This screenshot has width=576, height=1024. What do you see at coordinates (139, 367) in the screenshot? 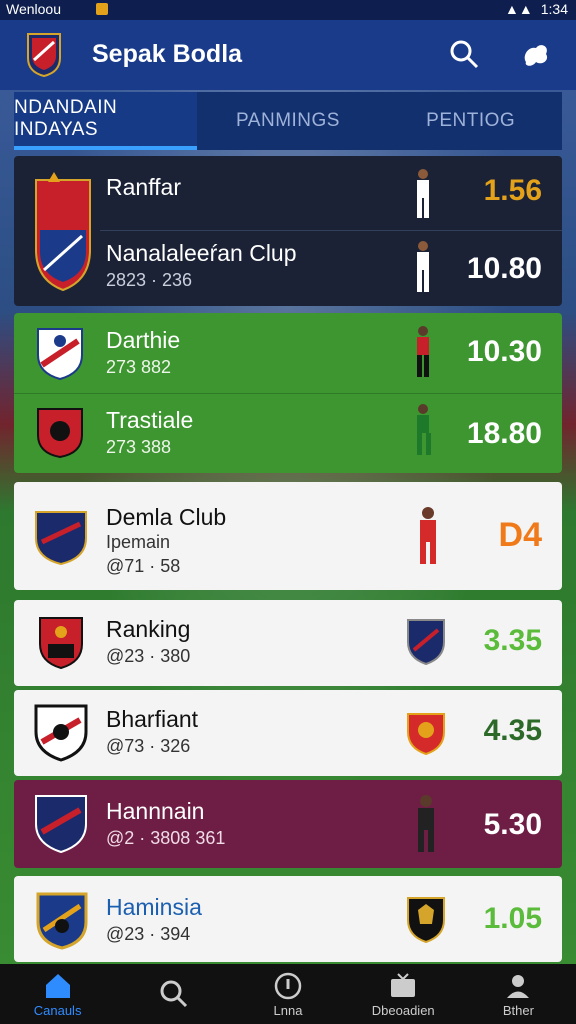
I see `team-record: 273 882` at bounding box center [139, 367].